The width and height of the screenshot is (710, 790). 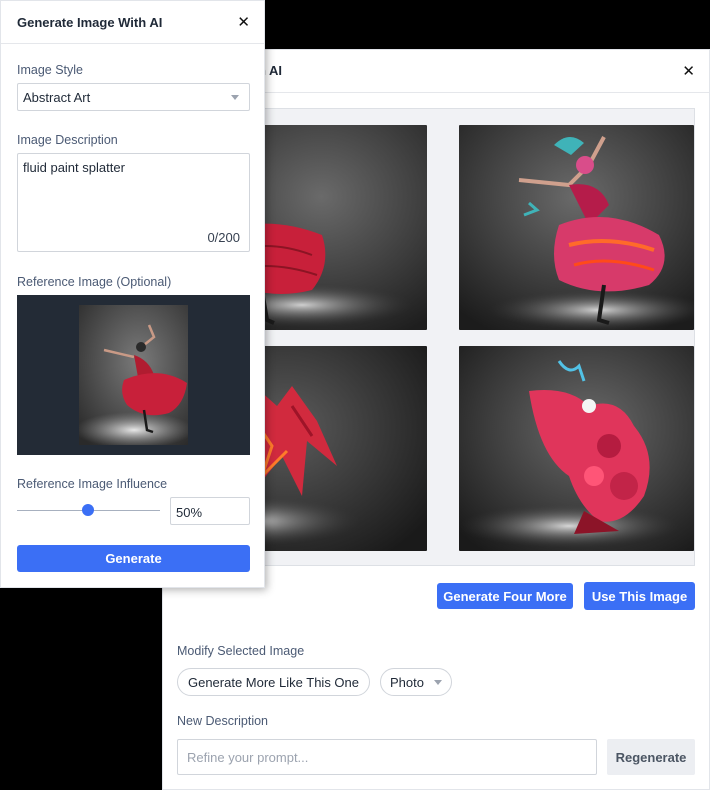 What do you see at coordinates (133, 97) in the screenshot?
I see `image-style-select: Abstract Art` at bounding box center [133, 97].